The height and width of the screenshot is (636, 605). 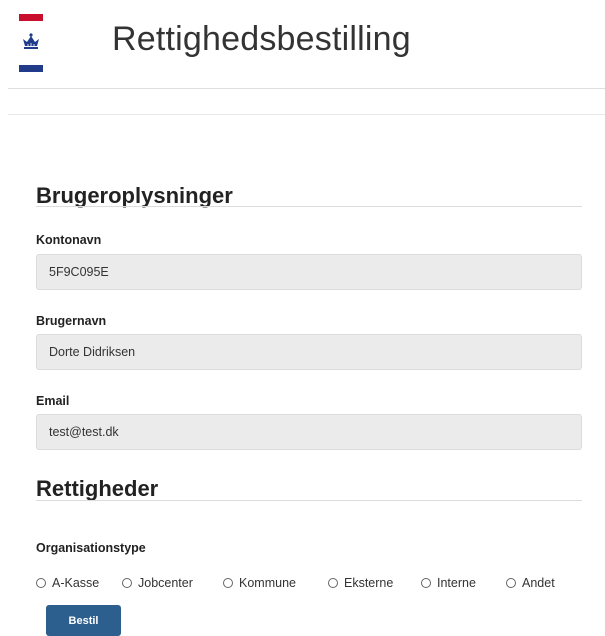 I want to click on email-label: Email, so click(x=53, y=401).